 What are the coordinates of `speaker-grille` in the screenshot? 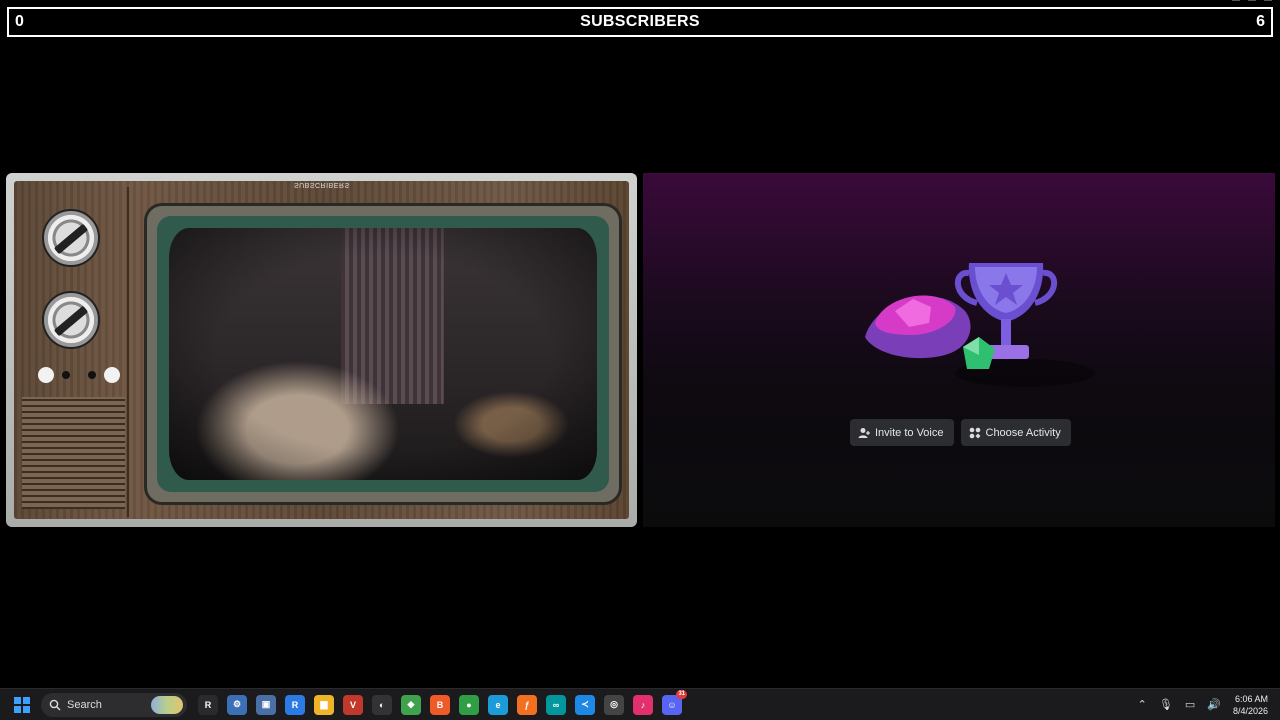 It's located at (73, 453).